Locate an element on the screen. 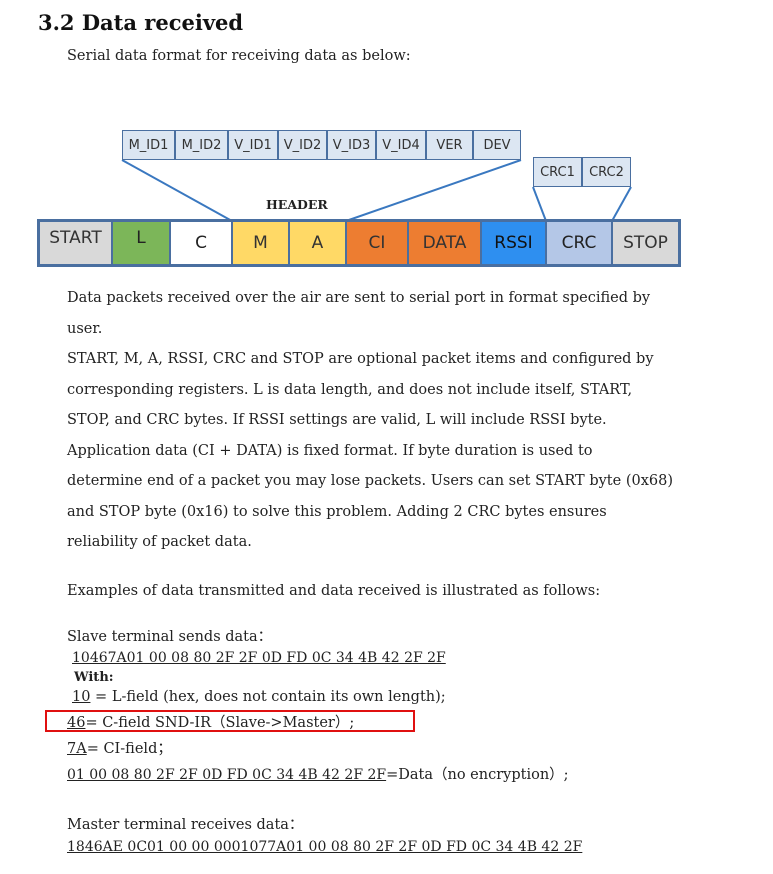 The image size is (773, 874). frame-field-stop: STOP is located at coordinates (645, 243).